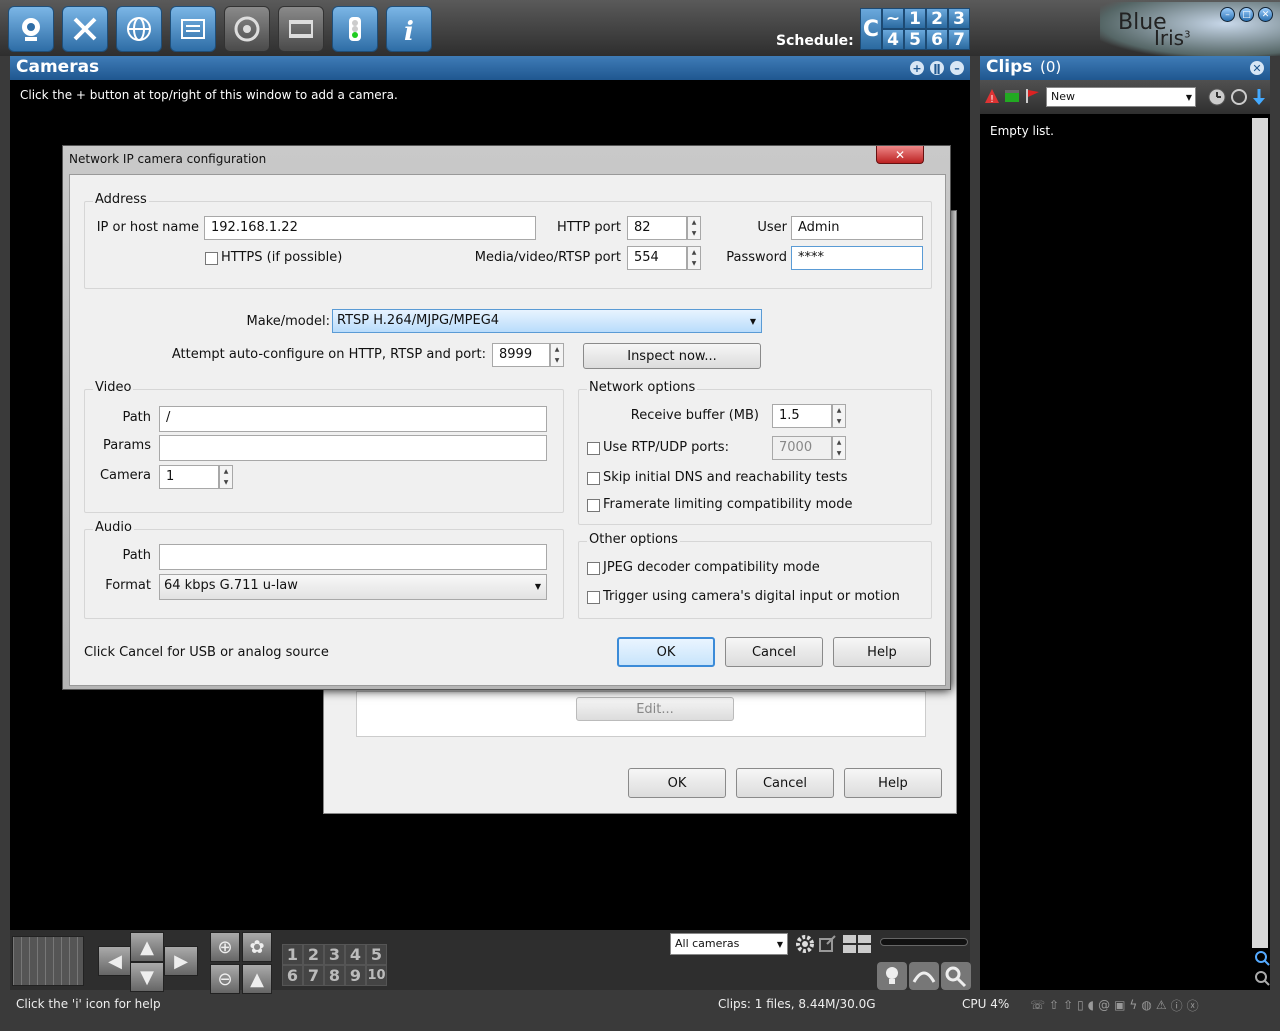 This screenshot has width=1280, height=1031. What do you see at coordinates (957, 68) in the screenshot?
I see `cameras-menu-button: –` at bounding box center [957, 68].